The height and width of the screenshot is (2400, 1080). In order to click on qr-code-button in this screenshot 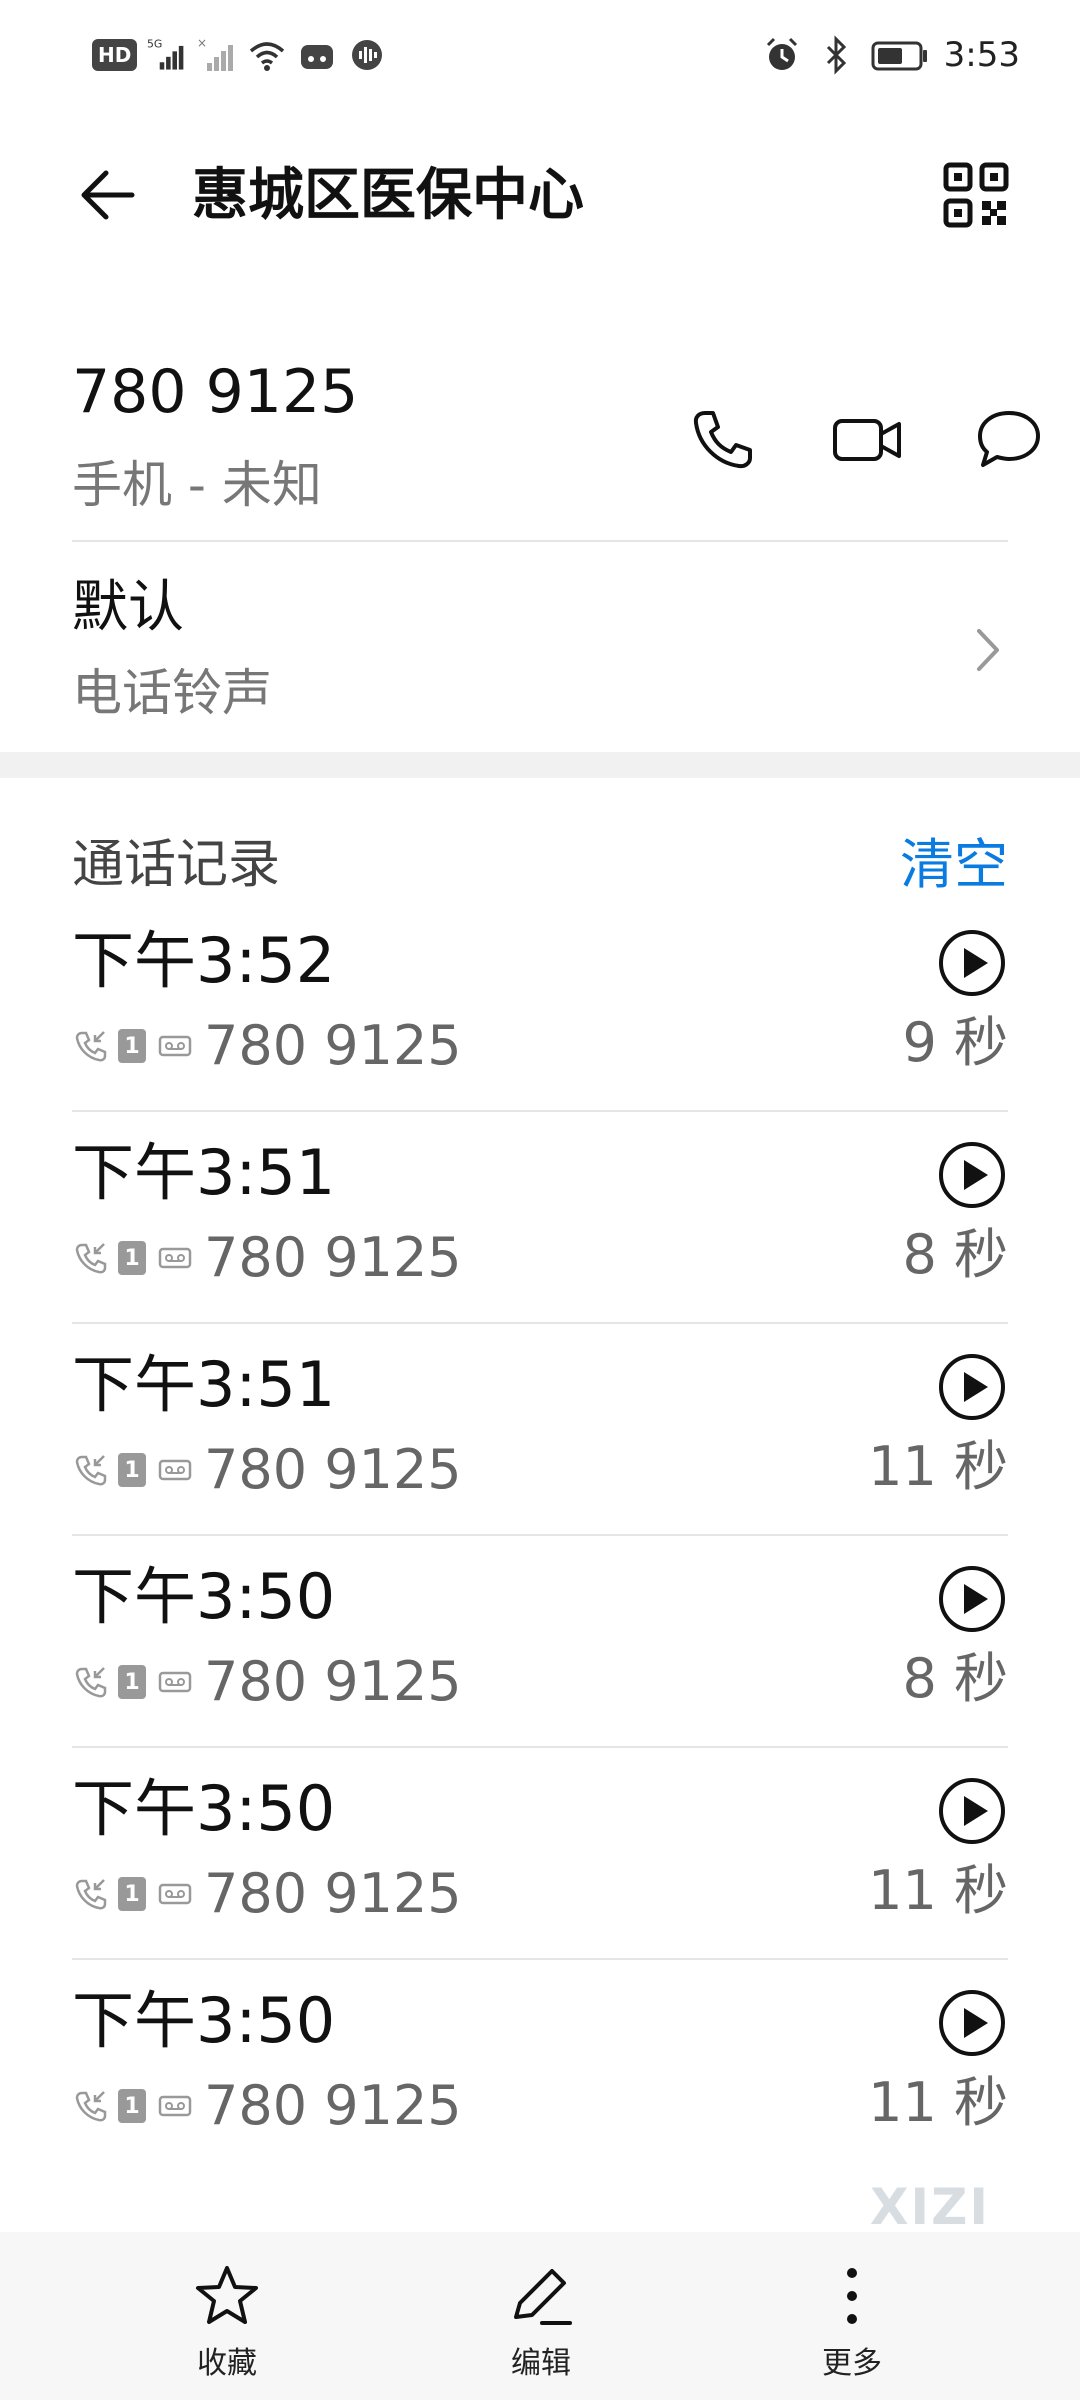, I will do `click(976, 195)`.